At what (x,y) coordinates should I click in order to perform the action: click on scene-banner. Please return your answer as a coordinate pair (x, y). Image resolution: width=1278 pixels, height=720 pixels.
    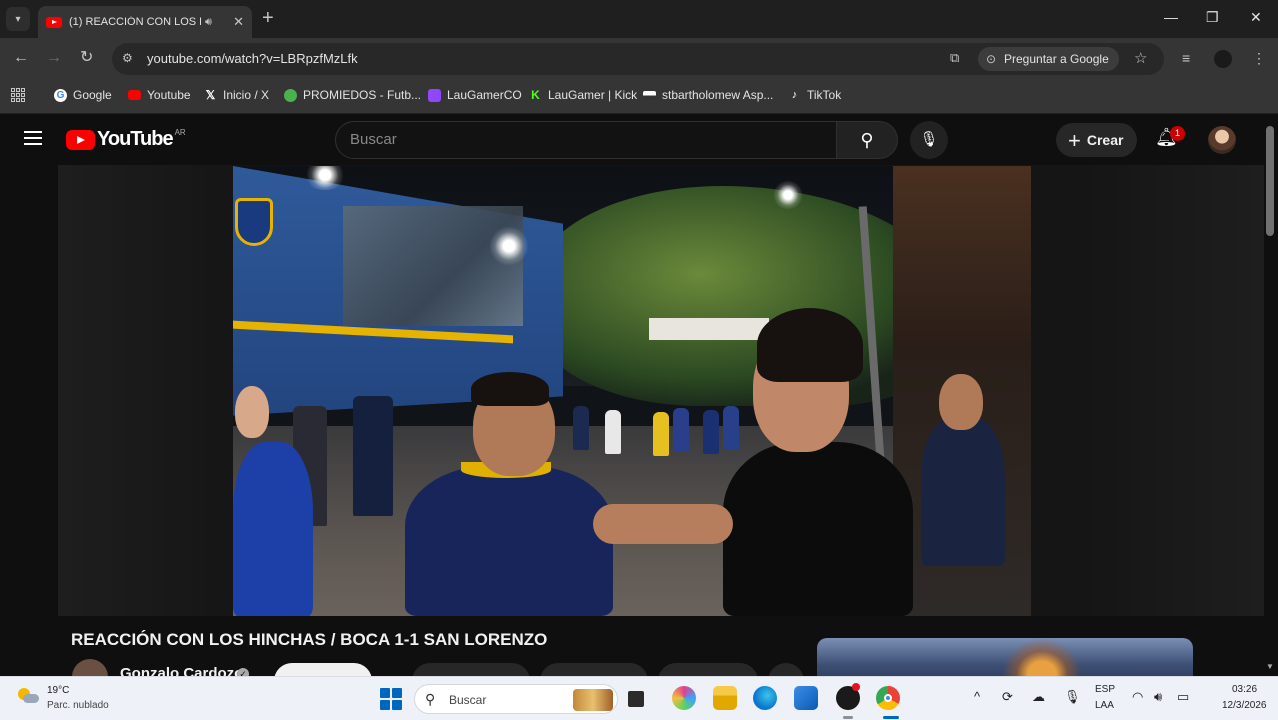
    Looking at the image, I should click on (709, 329).